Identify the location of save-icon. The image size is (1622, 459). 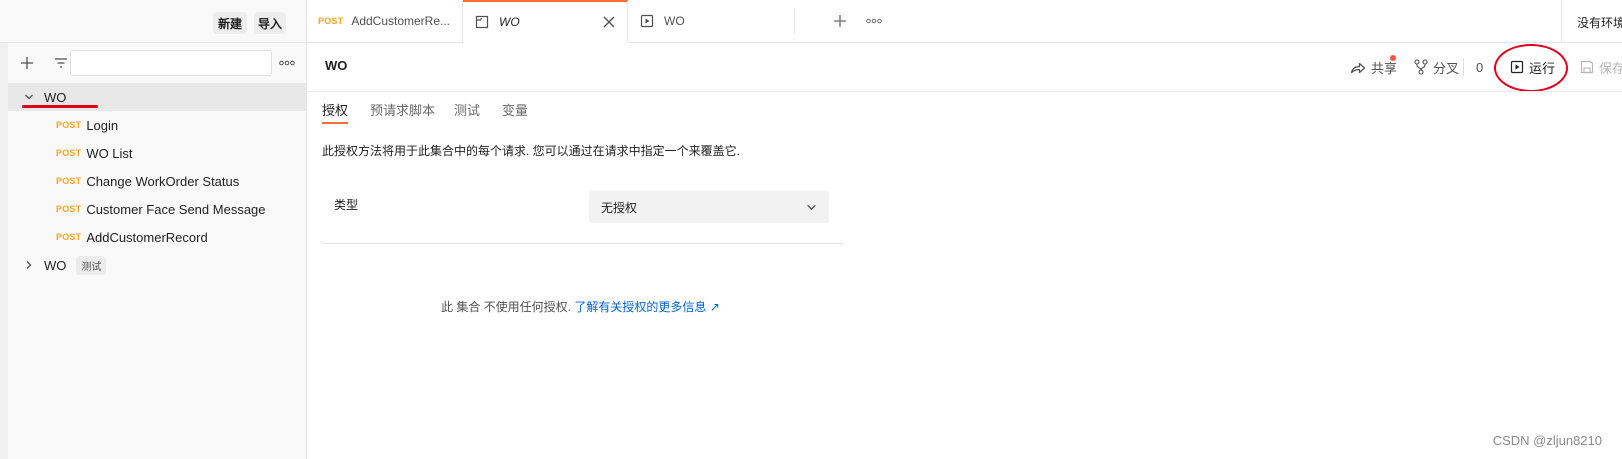
(1587, 67).